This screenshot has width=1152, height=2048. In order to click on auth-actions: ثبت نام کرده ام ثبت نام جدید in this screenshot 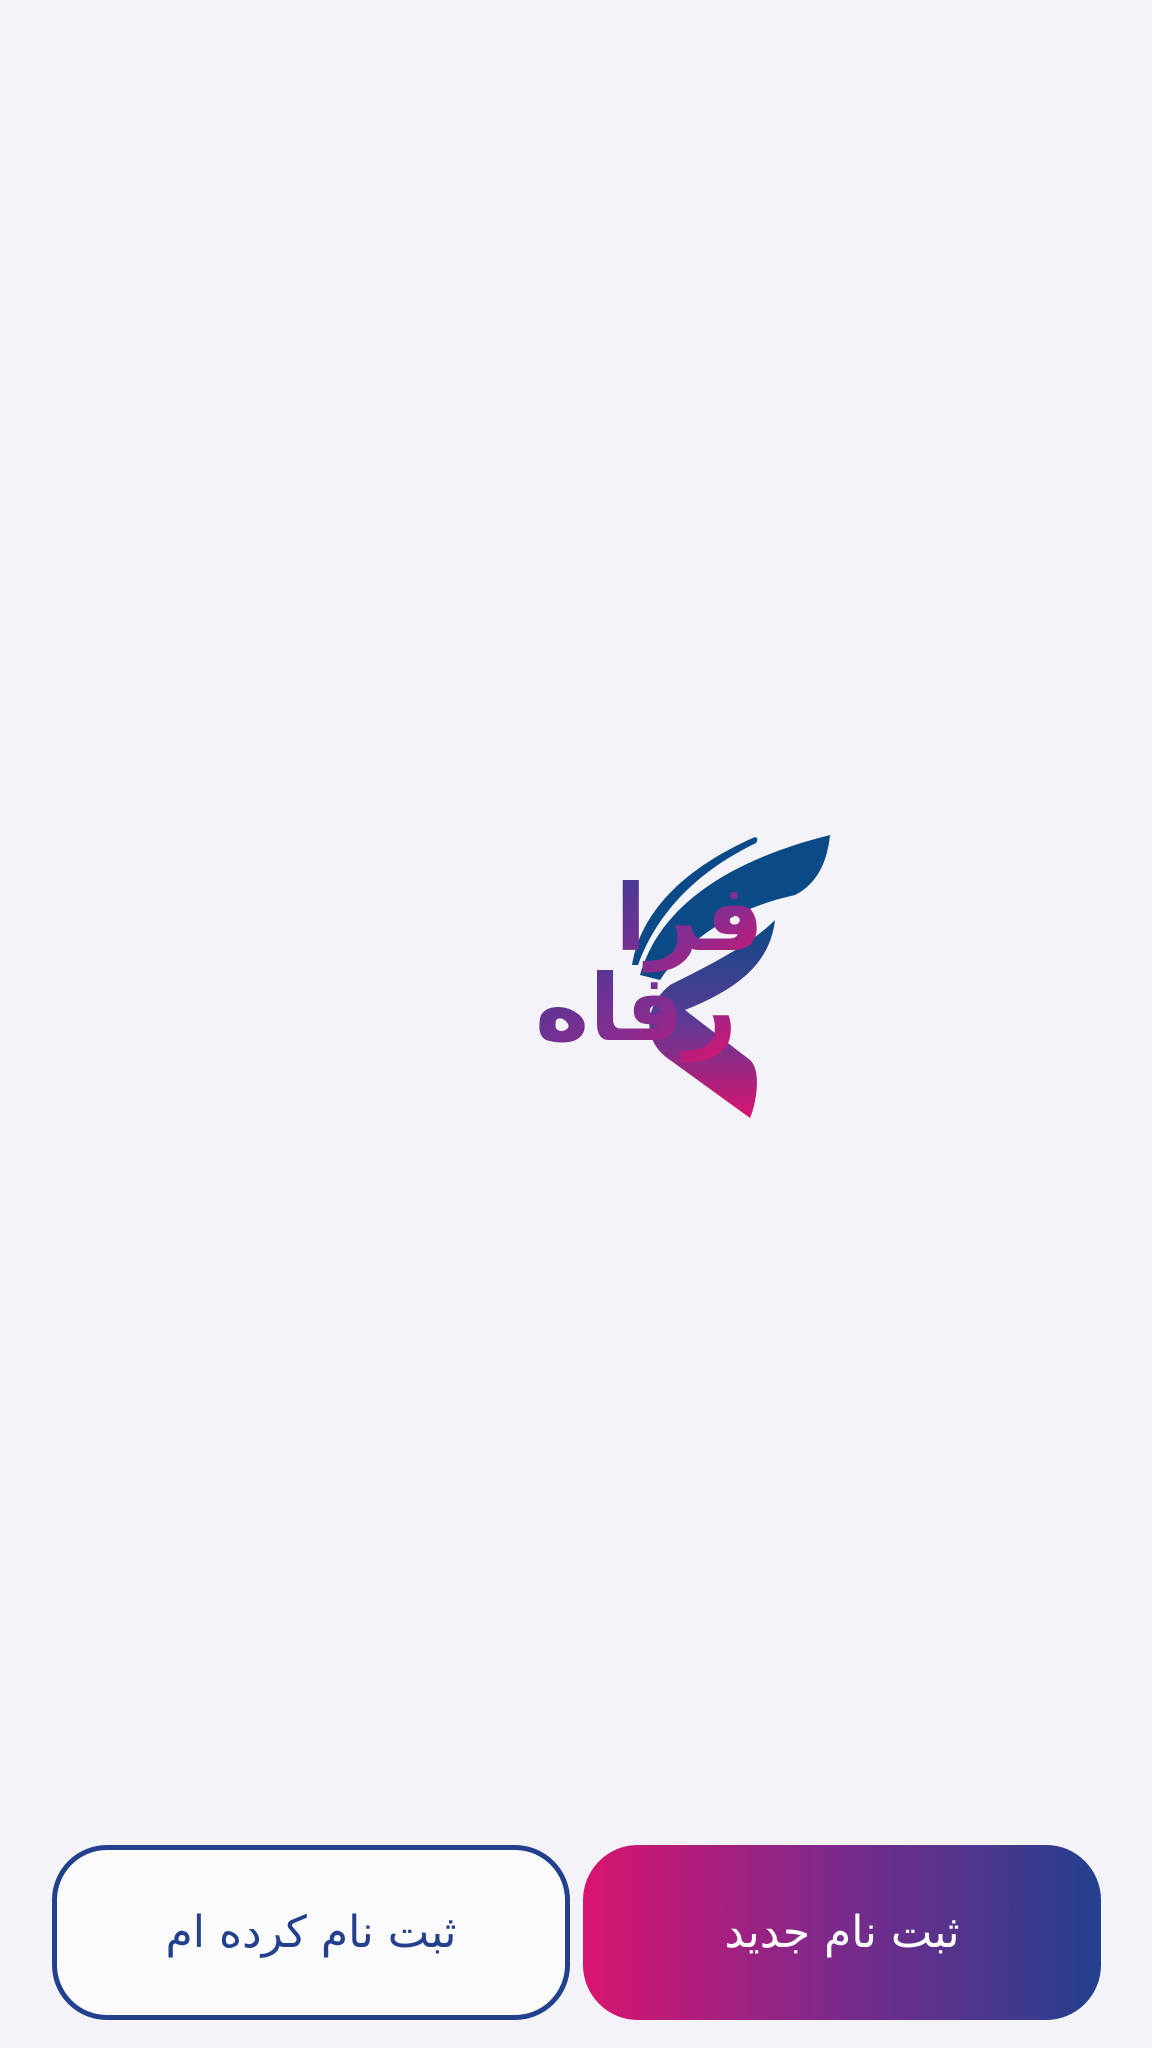, I will do `click(576, 1932)`.